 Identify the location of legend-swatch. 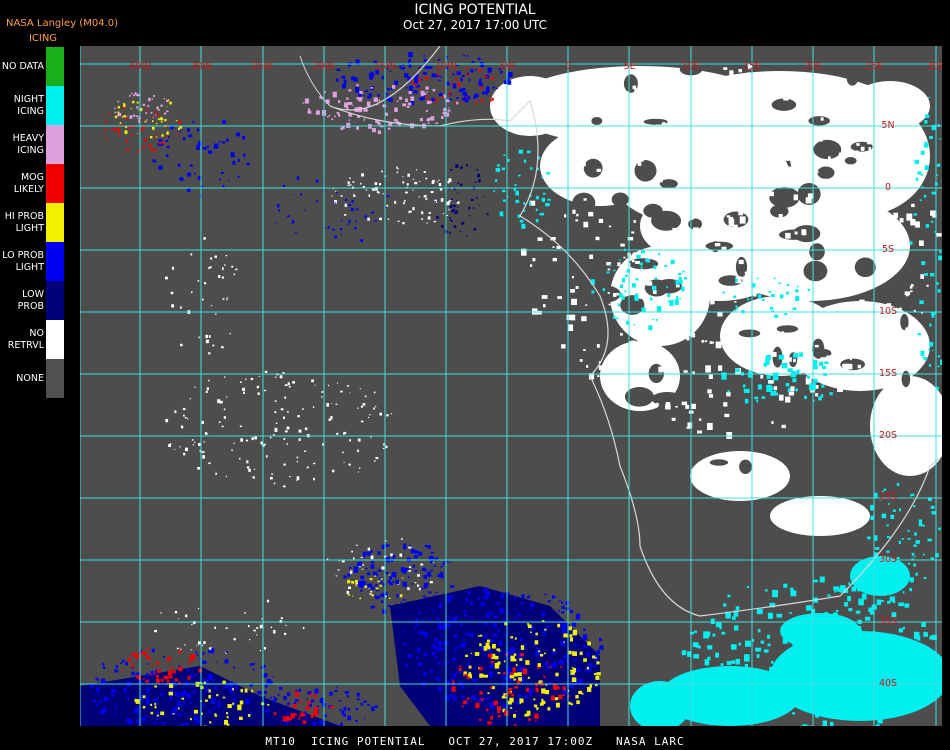
(55, 378).